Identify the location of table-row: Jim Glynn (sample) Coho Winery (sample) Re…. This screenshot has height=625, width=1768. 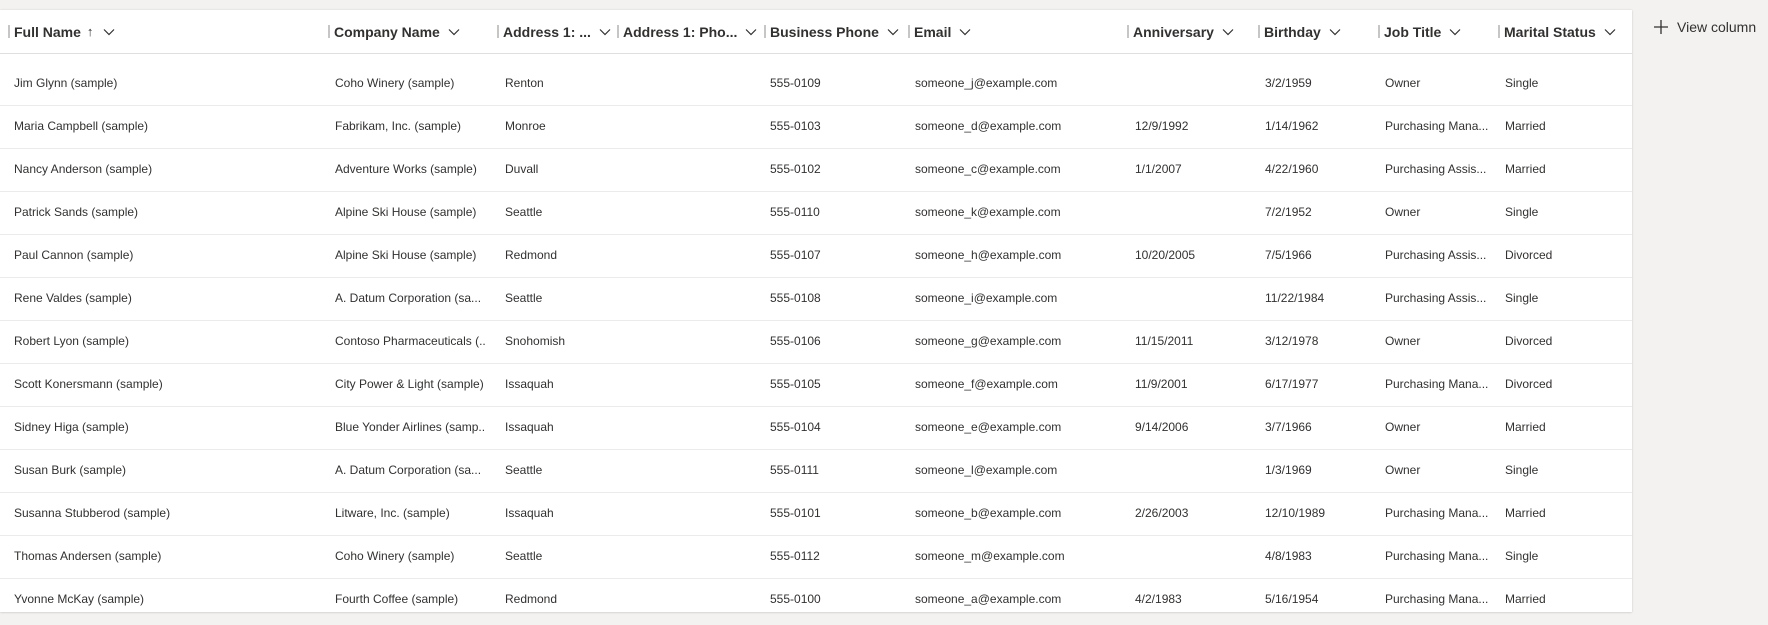
(816, 84).